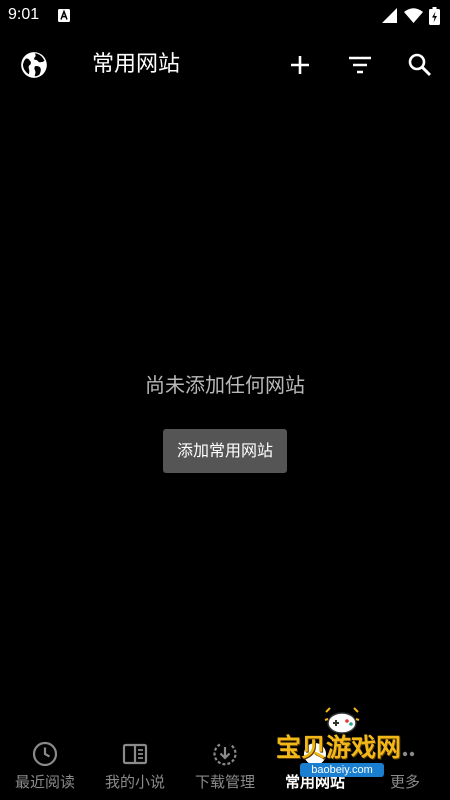 This screenshot has height=800, width=450. Describe the element at coordinates (64, 15) in the screenshot. I see `notification-a-icon` at that location.